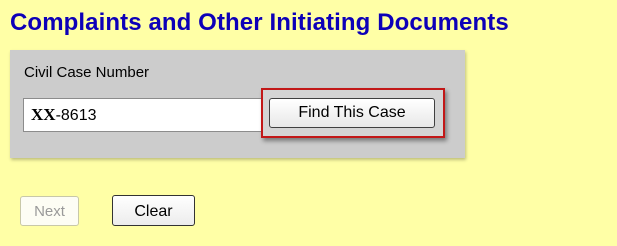  Describe the element at coordinates (49, 211) in the screenshot. I see `next-button: Next` at that location.